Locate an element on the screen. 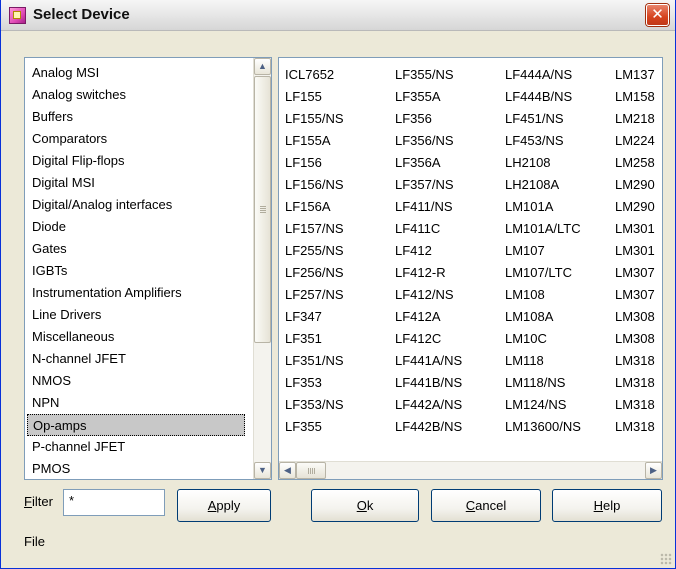  device-item: LF157/NS is located at coordinates (314, 229).